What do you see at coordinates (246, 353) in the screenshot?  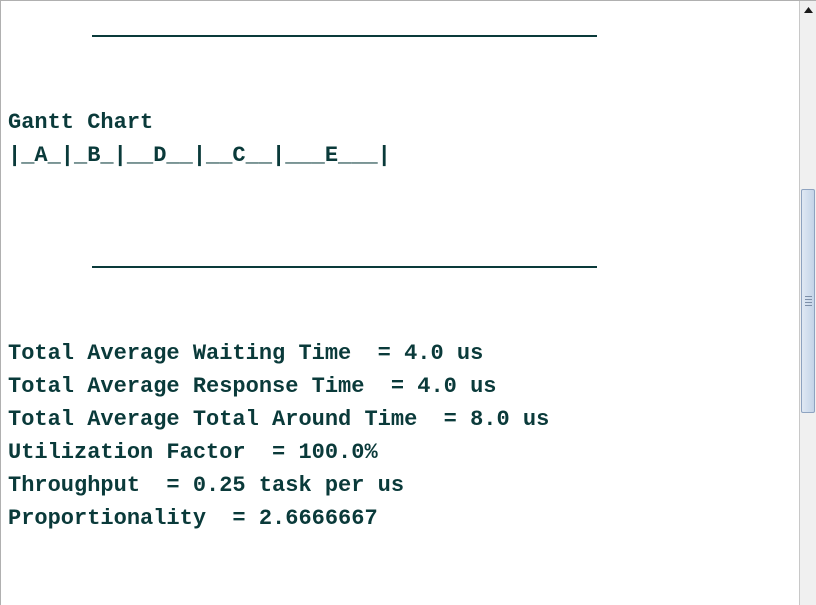 I see `stat-waiting-time: Total Average Waiting Time = 4.0 us` at bounding box center [246, 353].